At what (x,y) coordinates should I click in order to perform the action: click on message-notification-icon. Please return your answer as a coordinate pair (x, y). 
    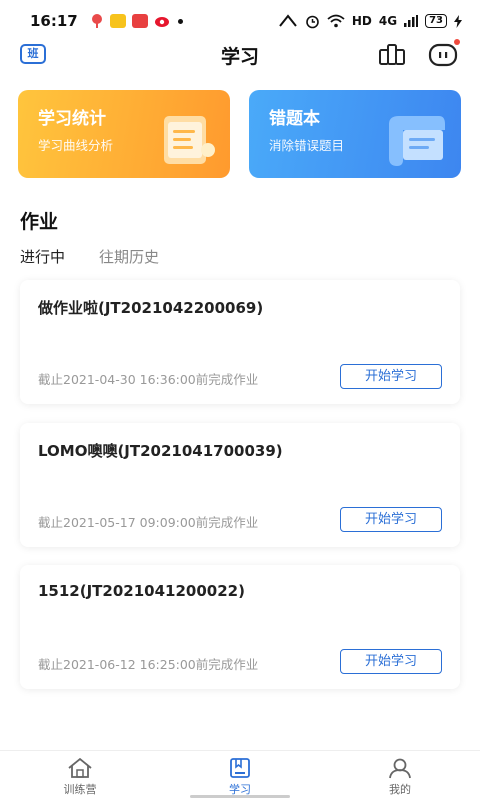
    Looking at the image, I should click on (117, 21).